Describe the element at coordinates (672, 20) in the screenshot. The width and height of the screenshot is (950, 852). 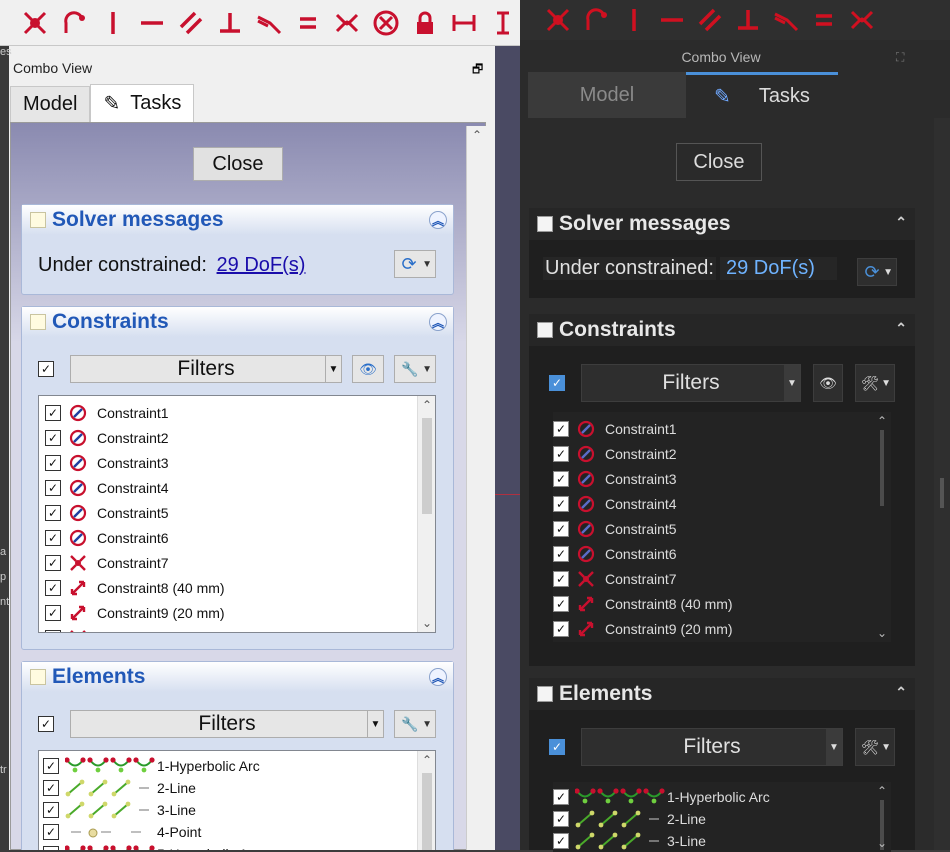
I see `horizontal-line-icon` at that location.